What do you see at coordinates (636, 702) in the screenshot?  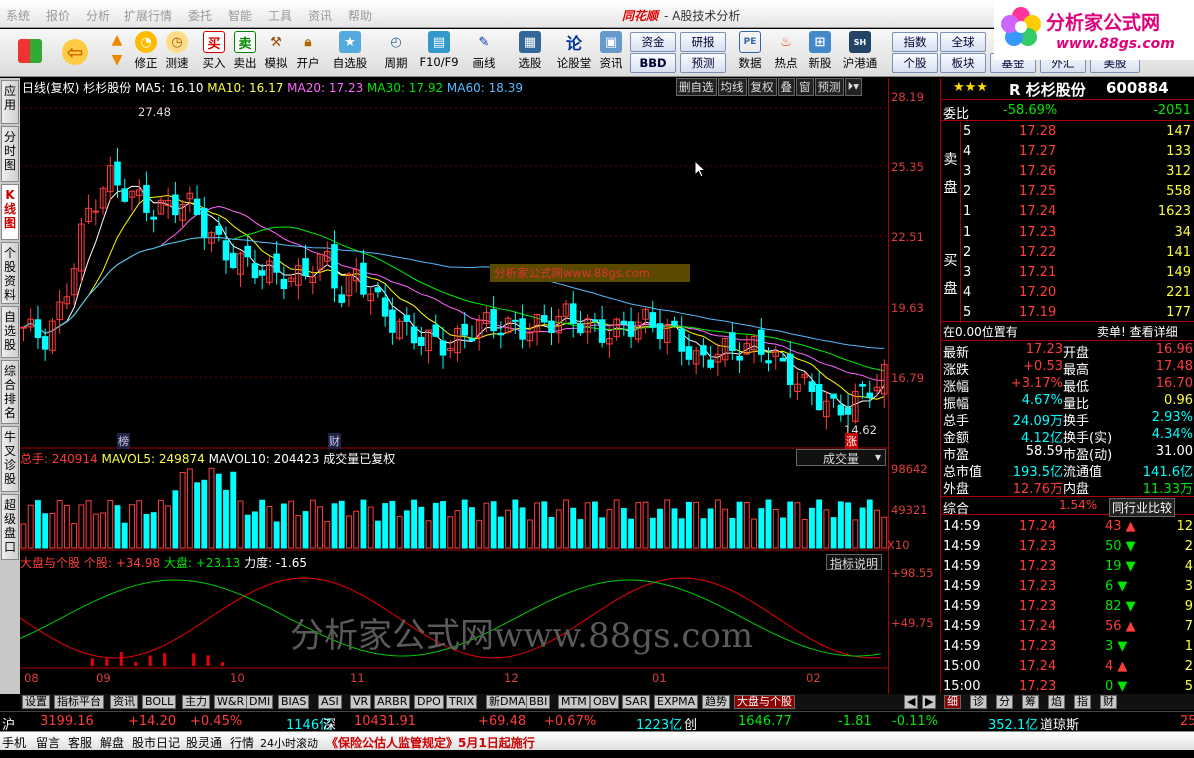 I see `indicator-tab: SAR` at bounding box center [636, 702].